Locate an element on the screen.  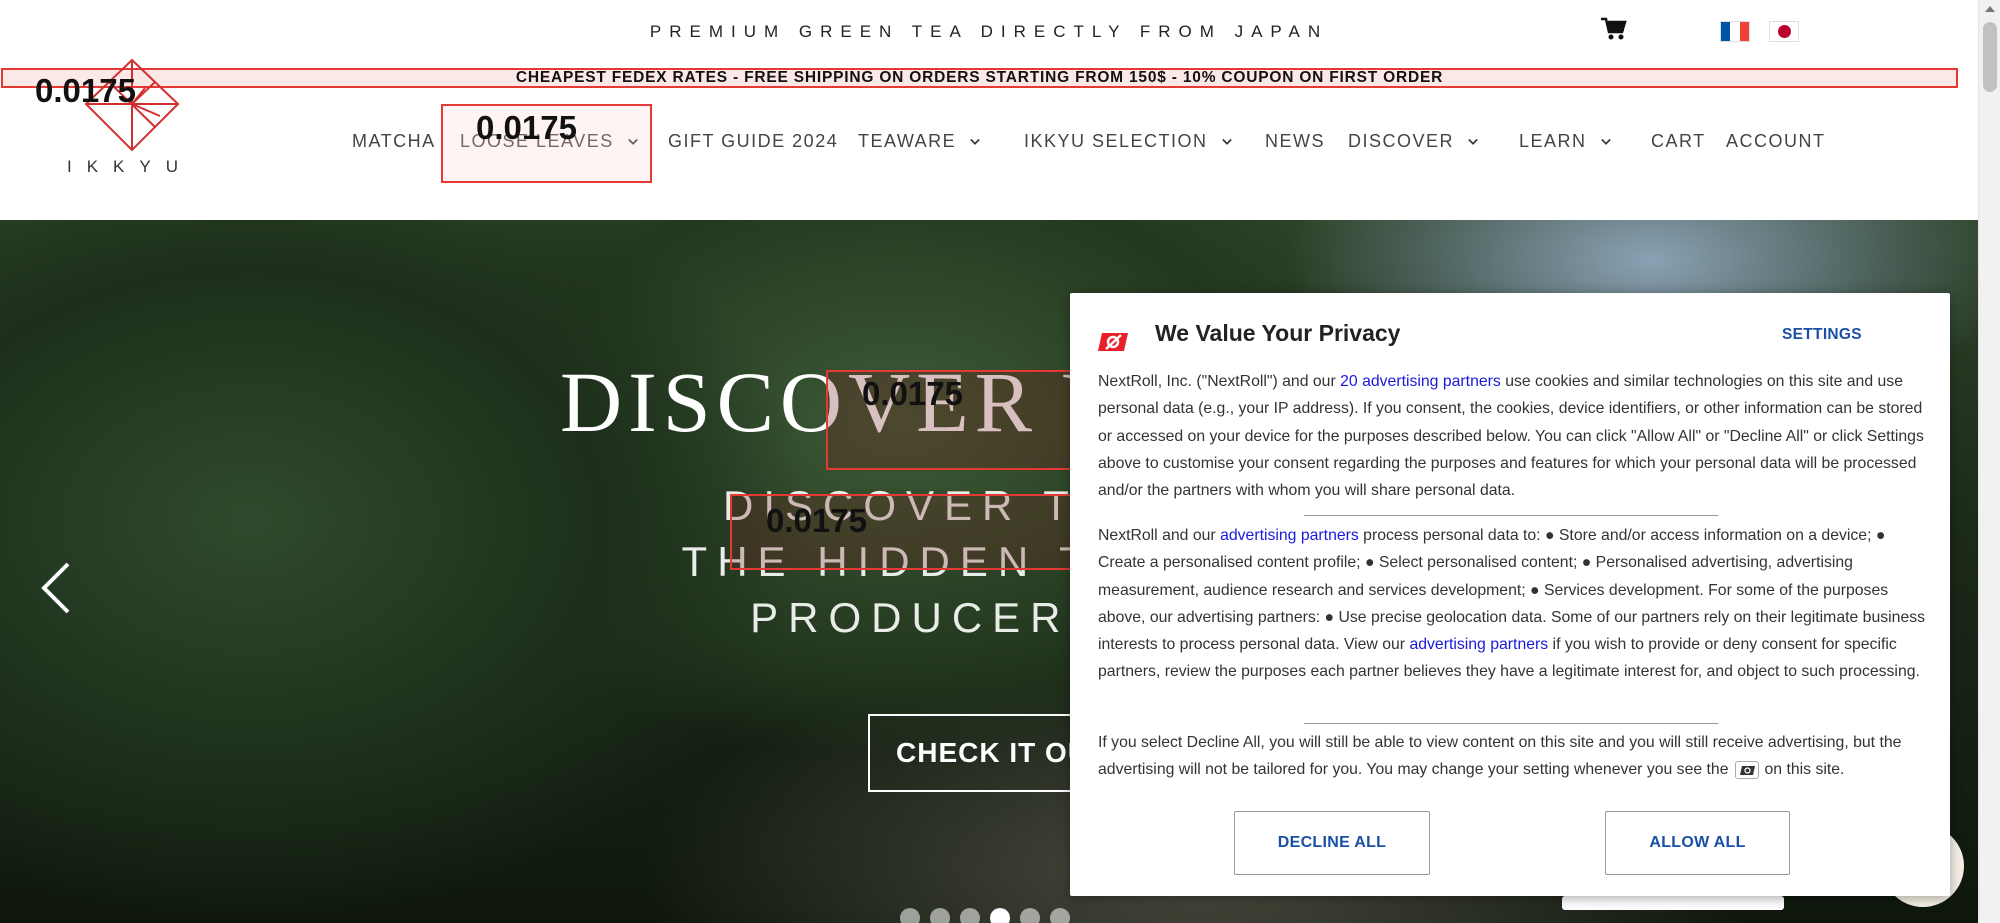
top-bar: PREMIUM GREEN TEA DIRECTLY FROM JAPAN is located at coordinates (989, 31).